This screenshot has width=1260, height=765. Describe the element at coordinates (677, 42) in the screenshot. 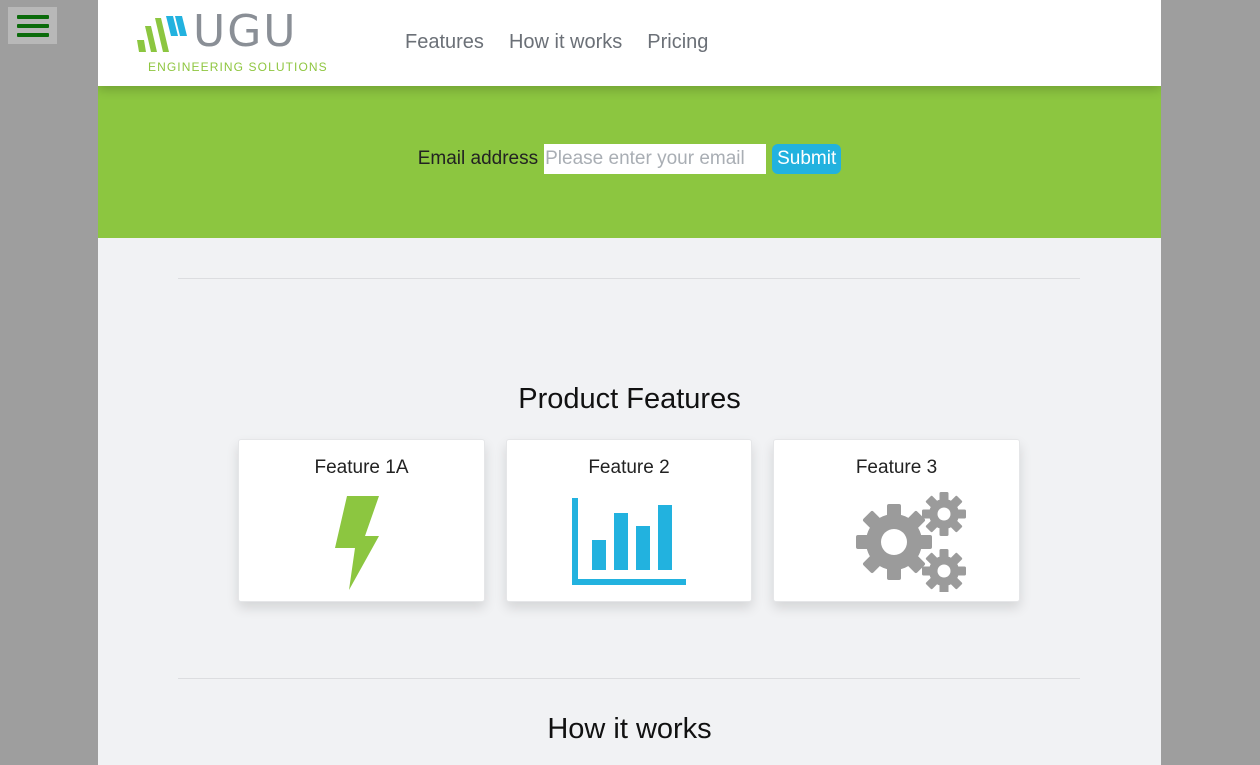

I see `nav-link-pricing: Pricing` at that location.